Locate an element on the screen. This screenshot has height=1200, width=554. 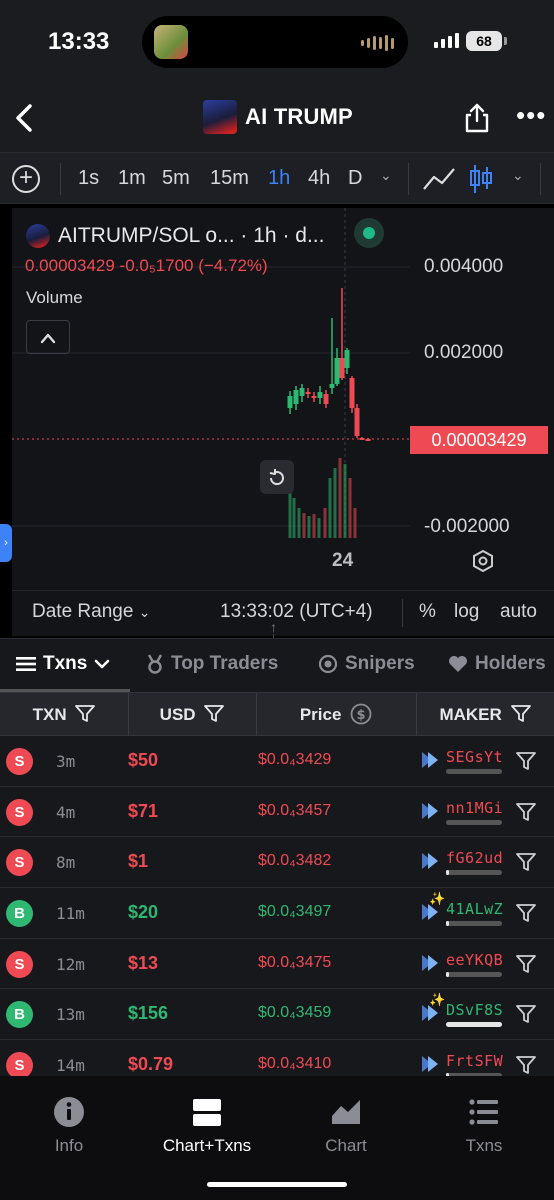
token-avatar is located at coordinates (220, 117).